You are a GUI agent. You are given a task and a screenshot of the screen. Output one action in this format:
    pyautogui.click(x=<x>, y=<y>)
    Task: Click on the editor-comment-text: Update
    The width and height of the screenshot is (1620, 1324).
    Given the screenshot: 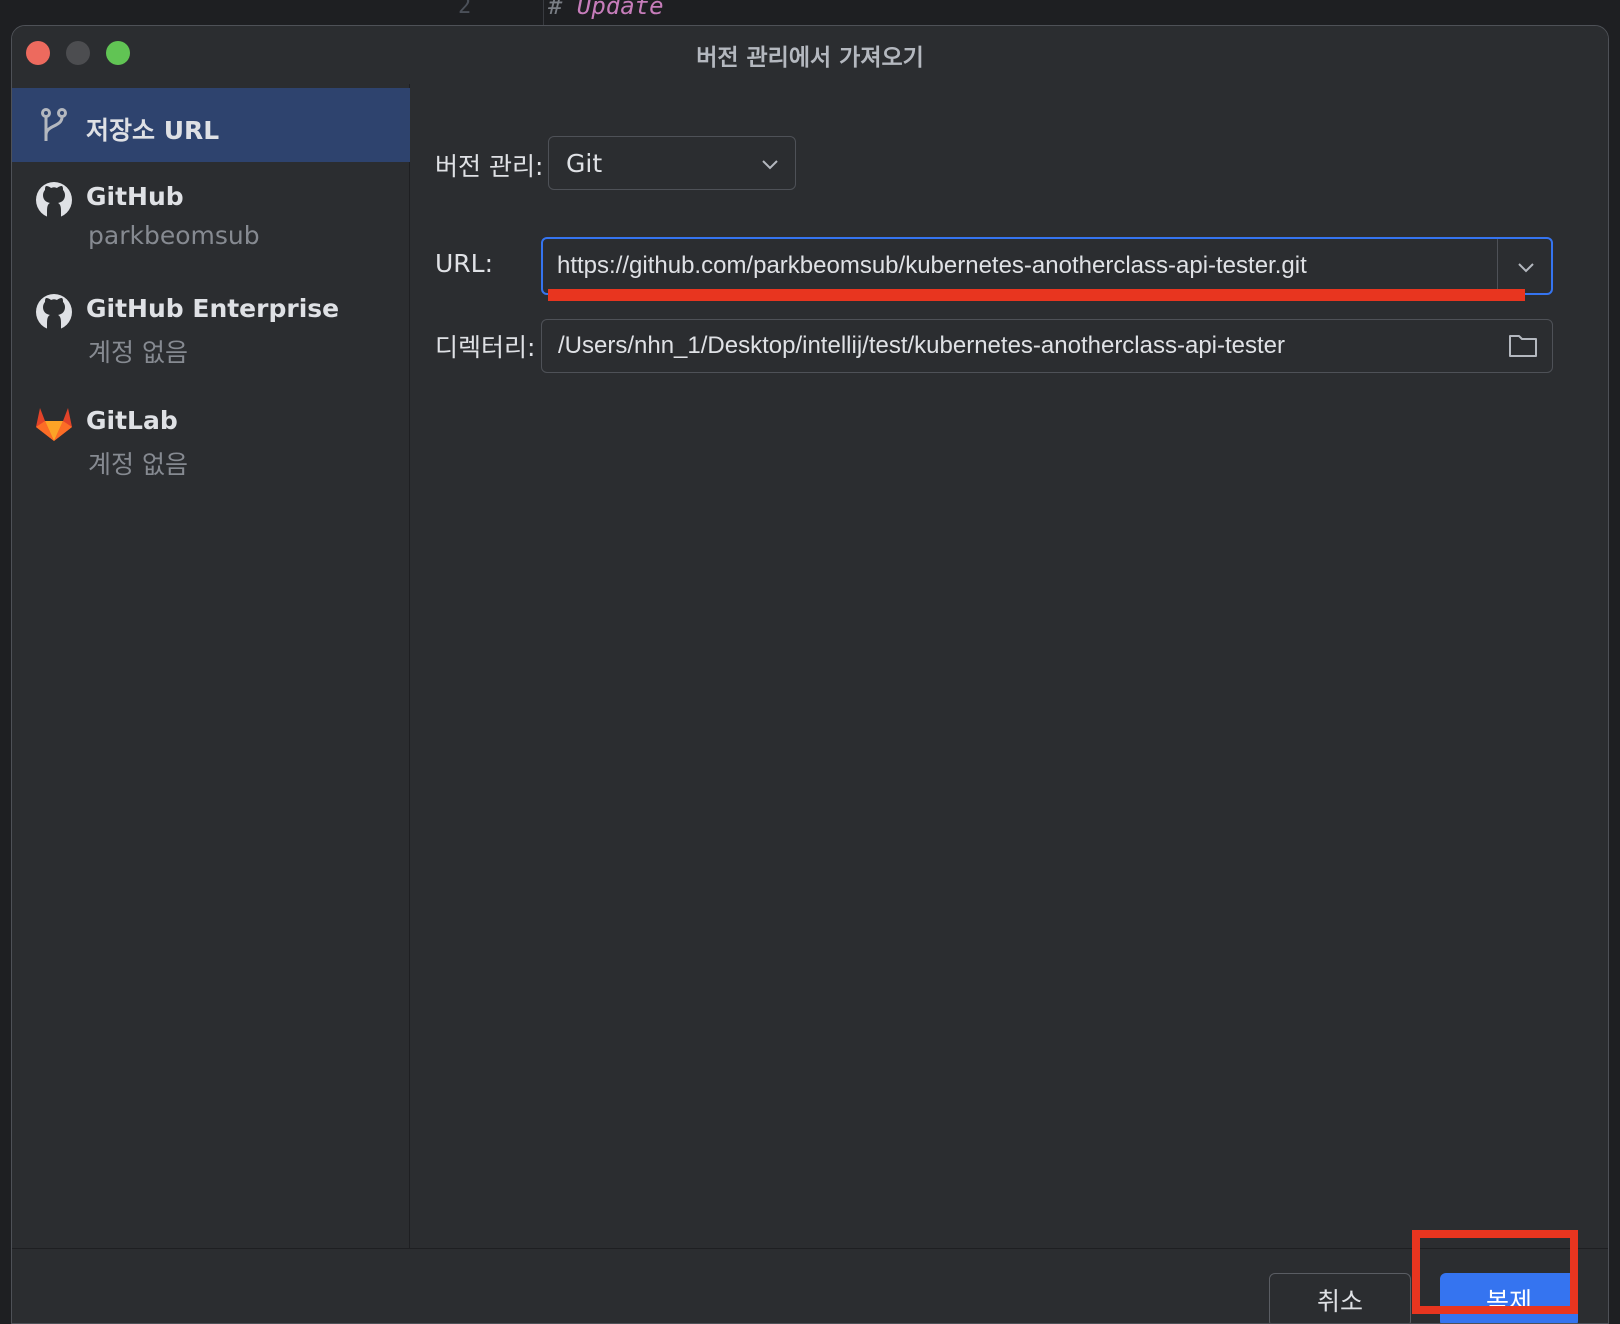 What is the action you would take?
    pyautogui.click(x=620, y=10)
    